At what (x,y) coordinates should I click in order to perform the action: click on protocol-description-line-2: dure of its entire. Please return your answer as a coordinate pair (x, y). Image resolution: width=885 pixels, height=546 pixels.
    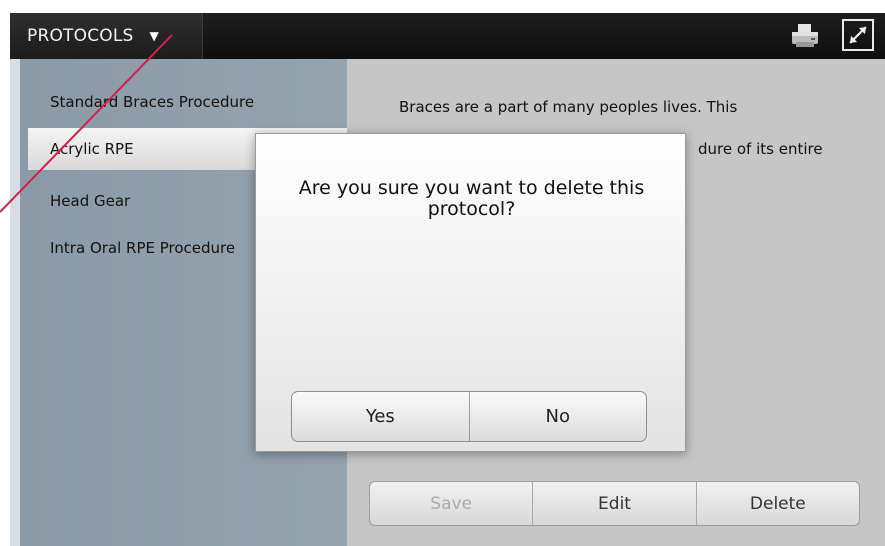
    Looking at the image, I should click on (760, 149).